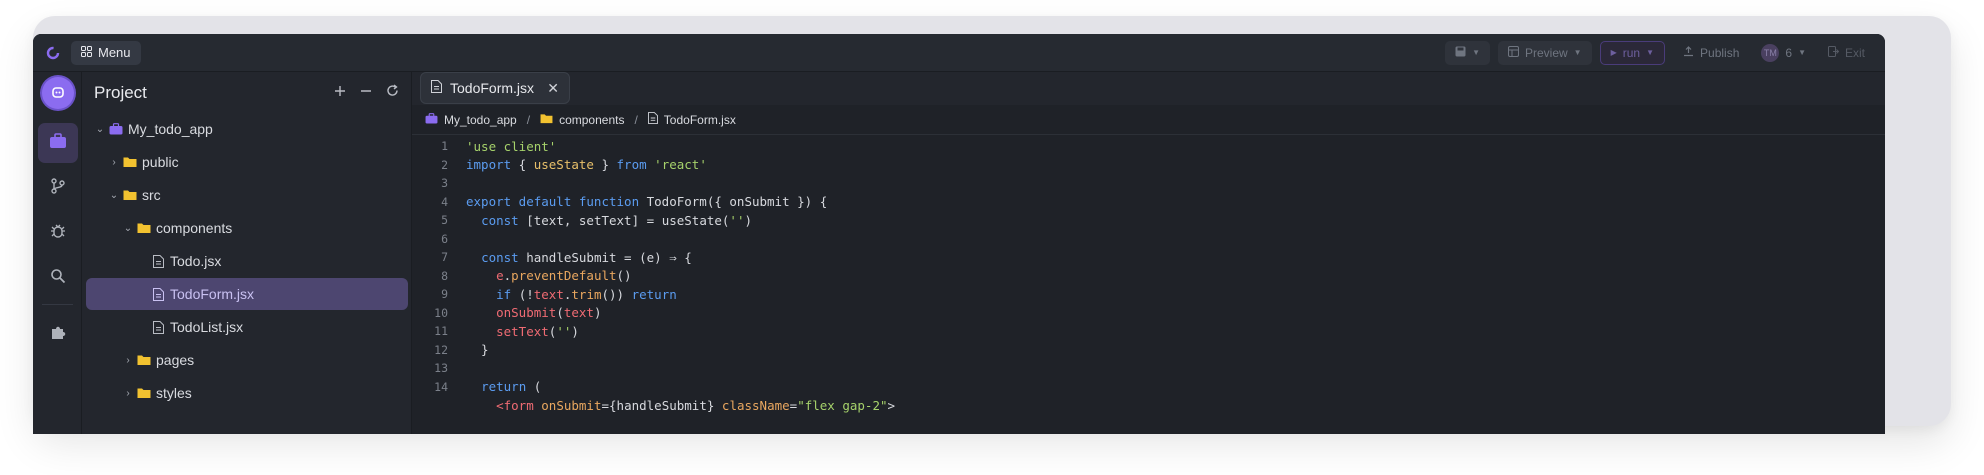 Image resolution: width=1984 pixels, height=475 pixels. I want to click on activity-project, so click(58, 143).